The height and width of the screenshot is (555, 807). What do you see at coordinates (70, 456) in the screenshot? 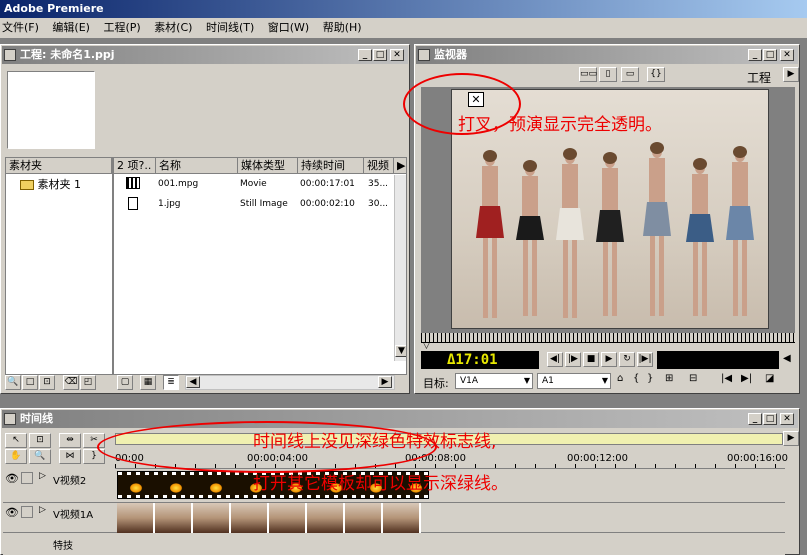
I see `cross-fade-icon: ⋈` at bounding box center [70, 456].